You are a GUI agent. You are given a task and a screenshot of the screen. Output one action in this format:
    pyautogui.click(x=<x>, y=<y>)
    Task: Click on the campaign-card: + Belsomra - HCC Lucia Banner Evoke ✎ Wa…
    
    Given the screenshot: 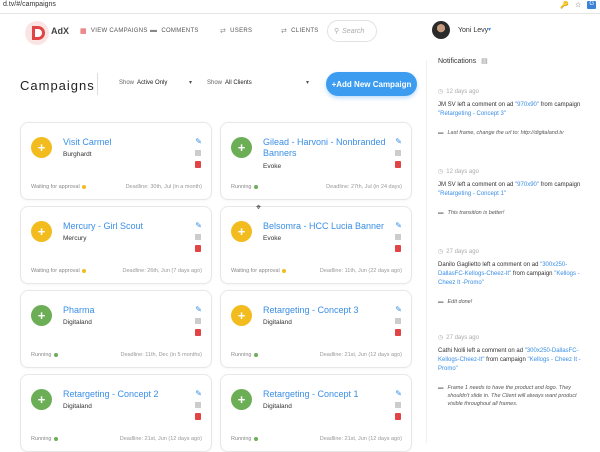 What is the action you would take?
    pyautogui.click(x=316, y=245)
    